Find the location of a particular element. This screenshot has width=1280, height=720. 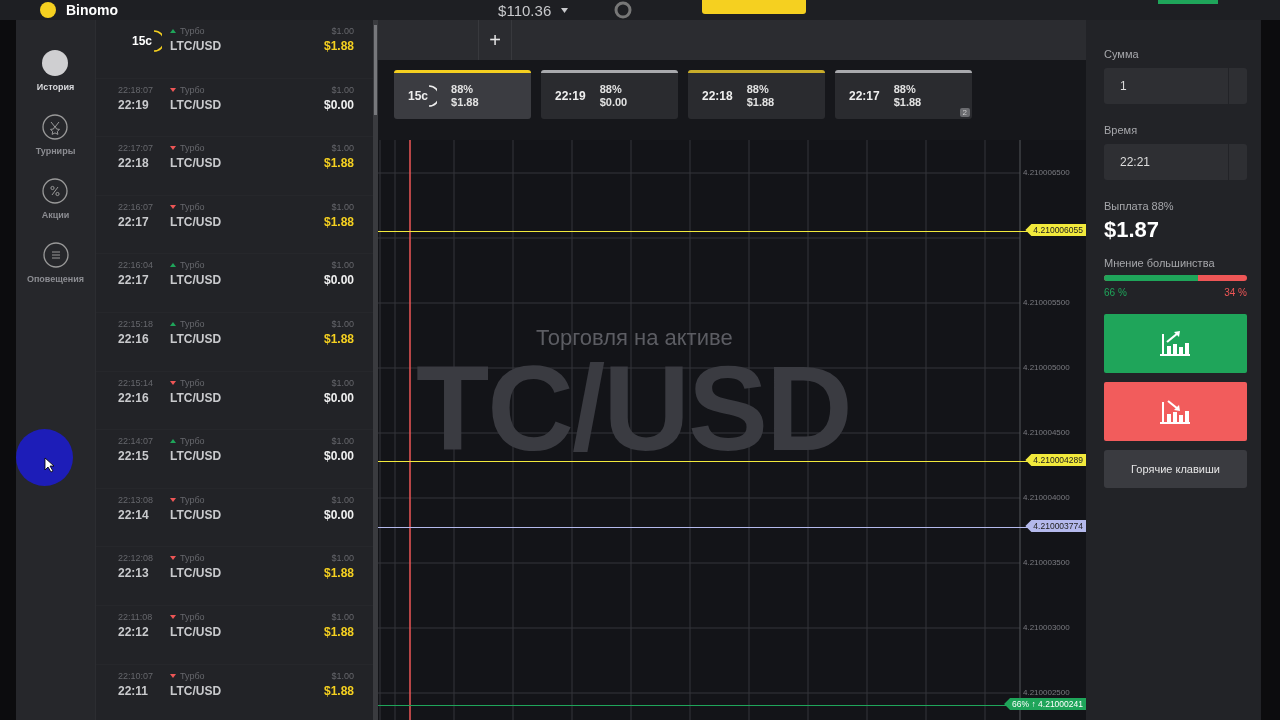

expiry-time: 22:17 is located at coordinates (864, 96).